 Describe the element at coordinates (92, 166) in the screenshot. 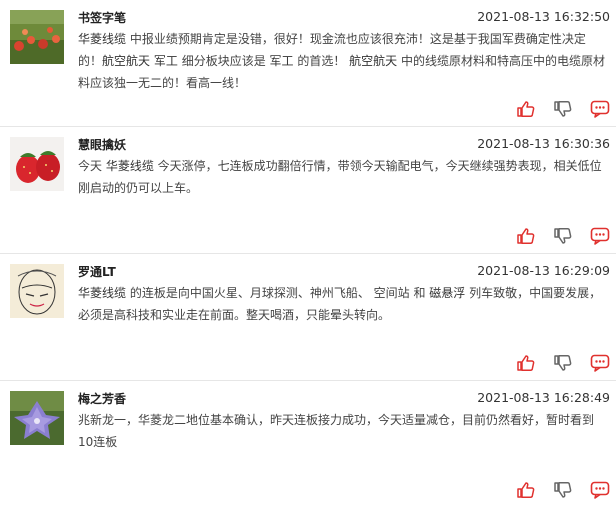

I see `post-text-segment: 今天` at that location.